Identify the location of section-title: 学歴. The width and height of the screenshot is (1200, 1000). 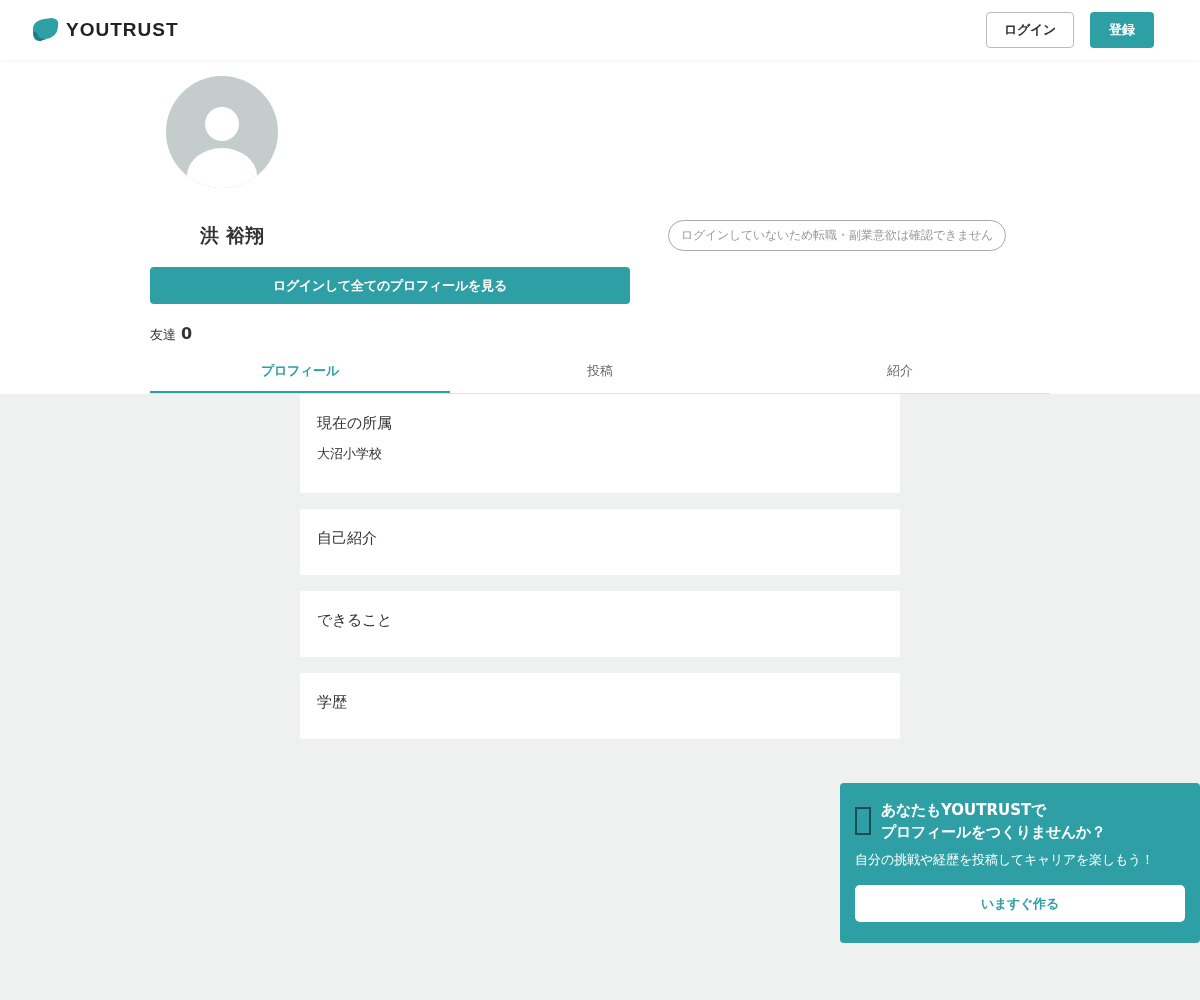
(332, 702).